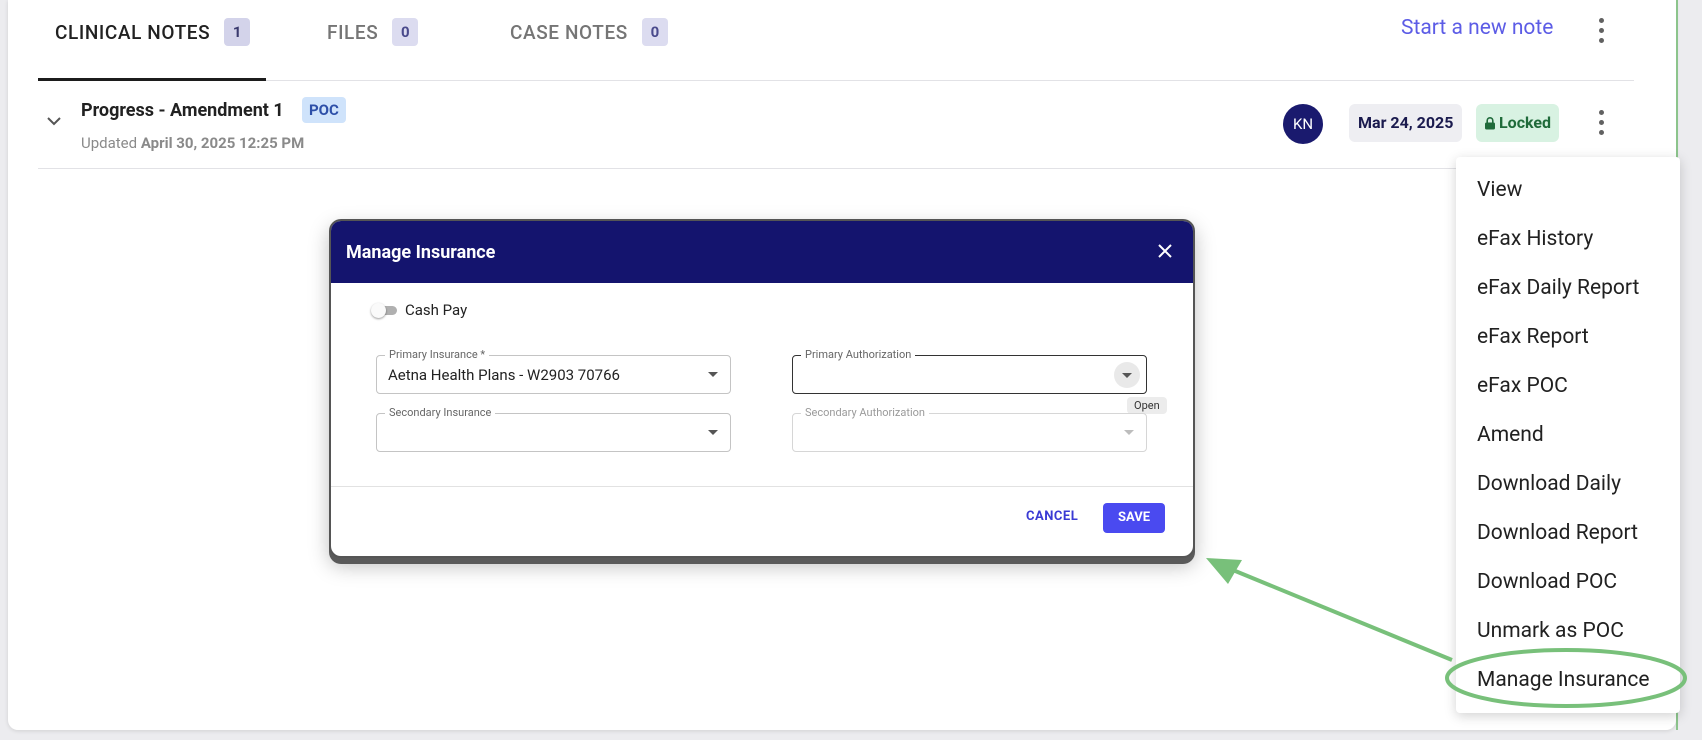  What do you see at coordinates (1052, 516) in the screenshot?
I see `cancel-button: CANCEL` at bounding box center [1052, 516].